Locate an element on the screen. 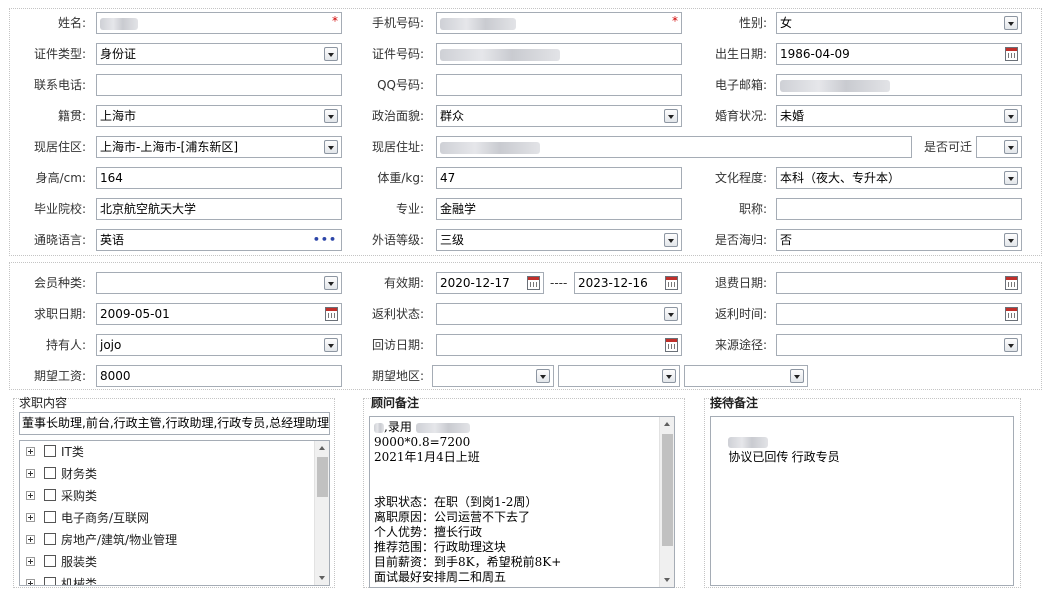 The width and height of the screenshot is (1043, 590). birth-date-field: 1986-04-09 is located at coordinates (899, 54).